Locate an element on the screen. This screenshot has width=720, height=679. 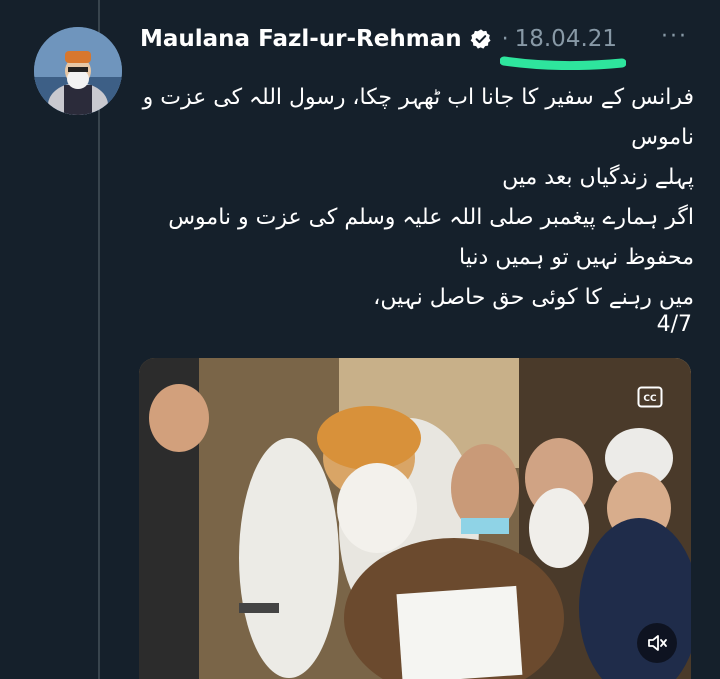
author-name: Maulana Fazl-ur-Rehman is located at coordinates (301, 39).